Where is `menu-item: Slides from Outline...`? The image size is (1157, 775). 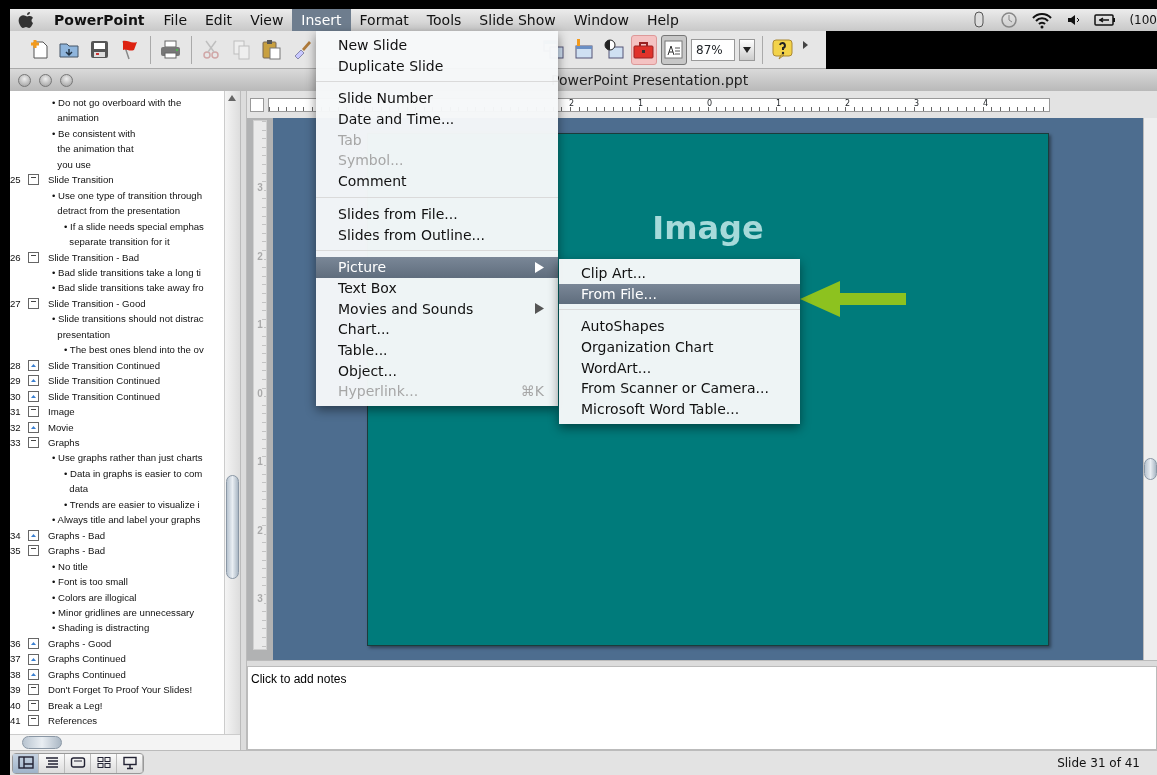
menu-item: Slides from Outline... is located at coordinates (437, 235).